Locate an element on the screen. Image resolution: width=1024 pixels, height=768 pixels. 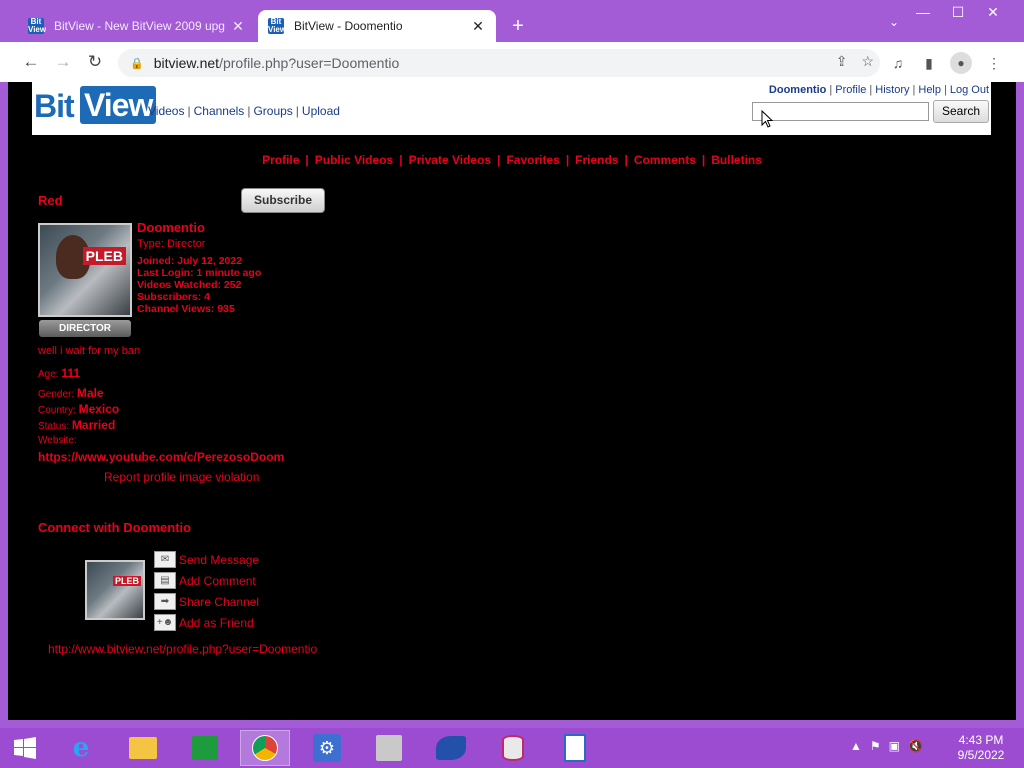
profile-country: Country: Mexico is located at coordinates (79, 409).